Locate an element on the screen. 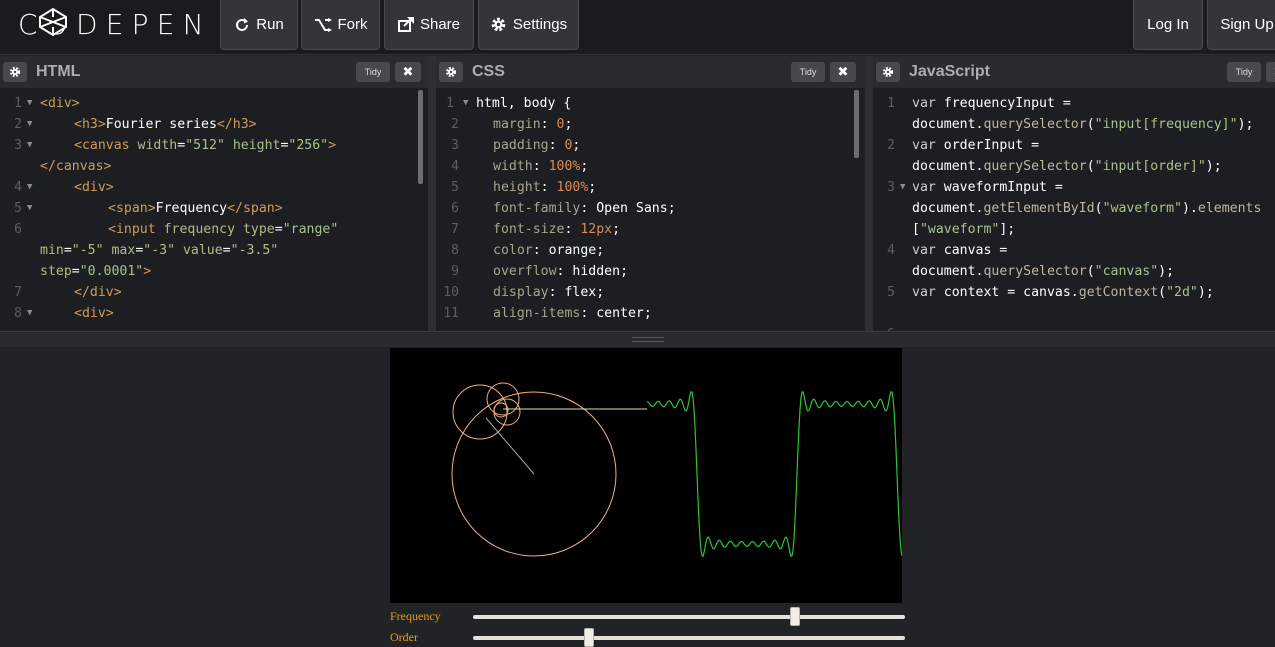  login-label: Log In is located at coordinates (1168, 24).